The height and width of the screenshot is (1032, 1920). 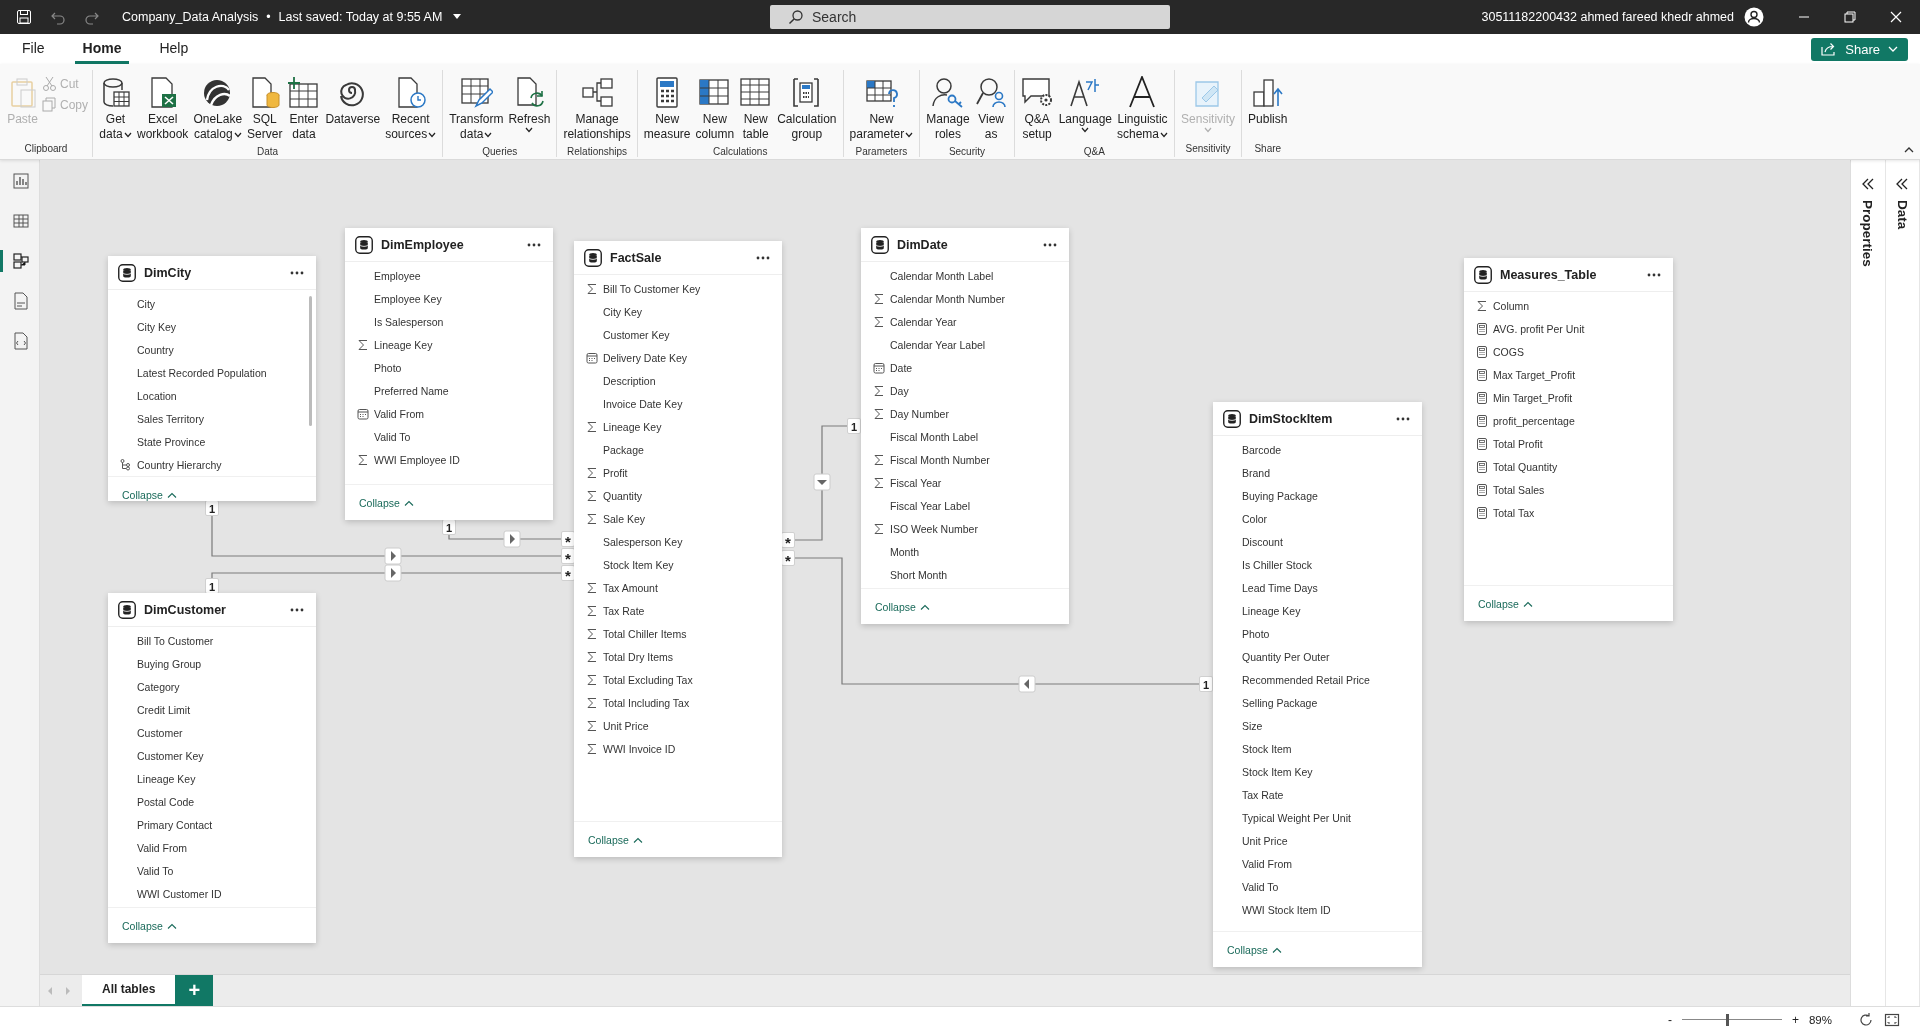 I want to click on field-name: Bill To Customer, so click(x=175, y=640).